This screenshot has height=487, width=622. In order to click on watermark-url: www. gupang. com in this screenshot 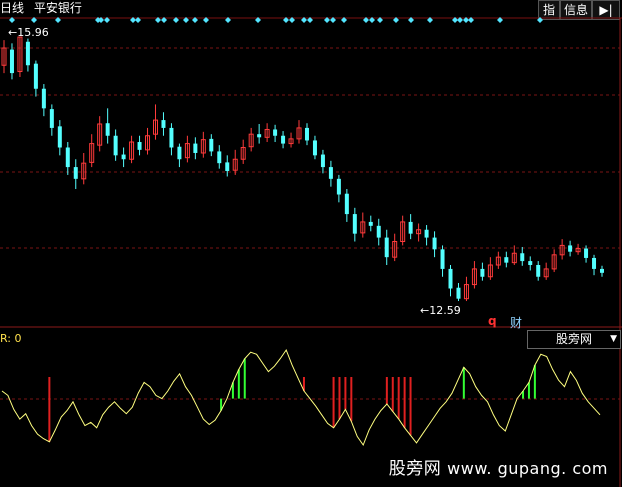, I will do `click(527, 468)`.